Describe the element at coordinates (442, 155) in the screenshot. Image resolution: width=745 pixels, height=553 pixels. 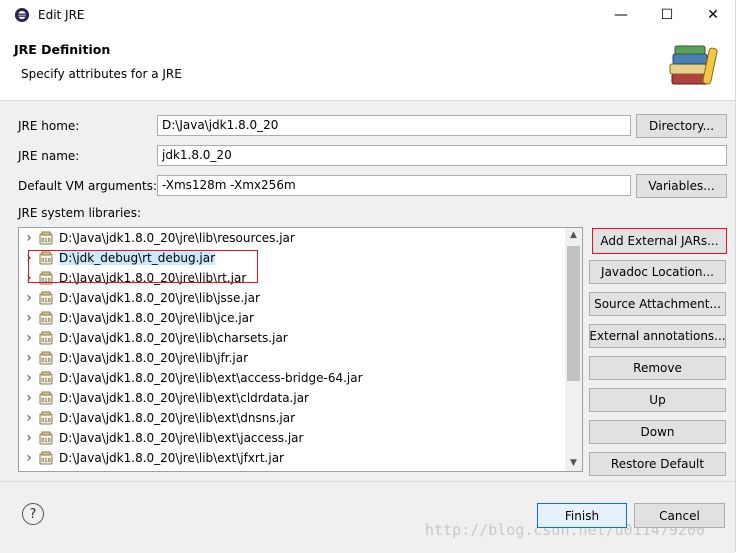
I see `jre-name-field: jdk1.8.0_20` at that location.